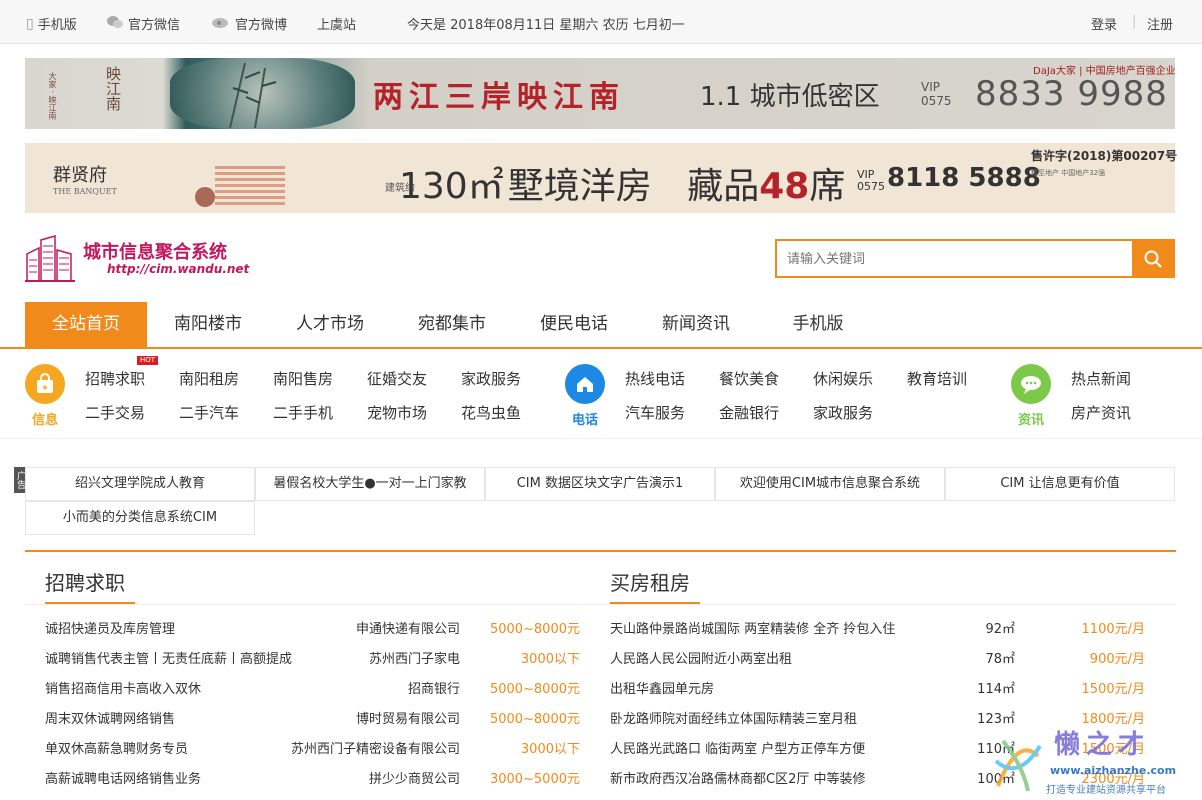 This screenshot has width=1202, height=800. What do you see at coordinates (696, 324) in the screenshot?
I see `tab-news: 新闻资讯` at bounding box center [696, 324].